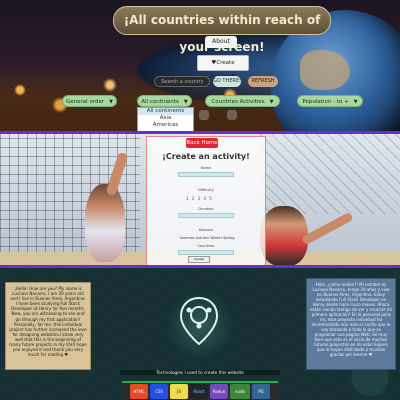 The image size is (400, 400). I want to click on back-home-button: Back Home, so click(202, 143).